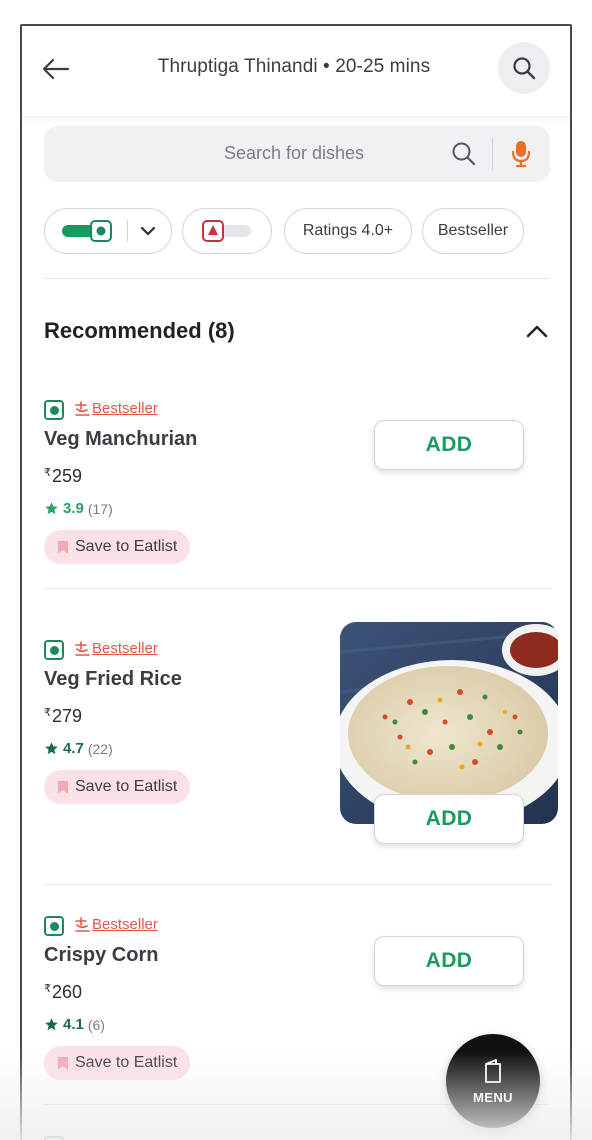  Describe the element at coordinates (294, 66) in the screenshot. I see `restaurant-title: Thruptiga Thinandi • 20-25 mins` at that location.